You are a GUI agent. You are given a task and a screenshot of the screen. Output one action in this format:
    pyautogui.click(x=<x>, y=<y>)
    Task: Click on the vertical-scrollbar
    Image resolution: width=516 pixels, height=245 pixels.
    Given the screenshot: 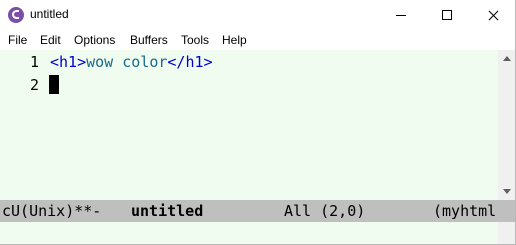 What is the action you would take?
    pyautogui.click(x=506, y=125)
    